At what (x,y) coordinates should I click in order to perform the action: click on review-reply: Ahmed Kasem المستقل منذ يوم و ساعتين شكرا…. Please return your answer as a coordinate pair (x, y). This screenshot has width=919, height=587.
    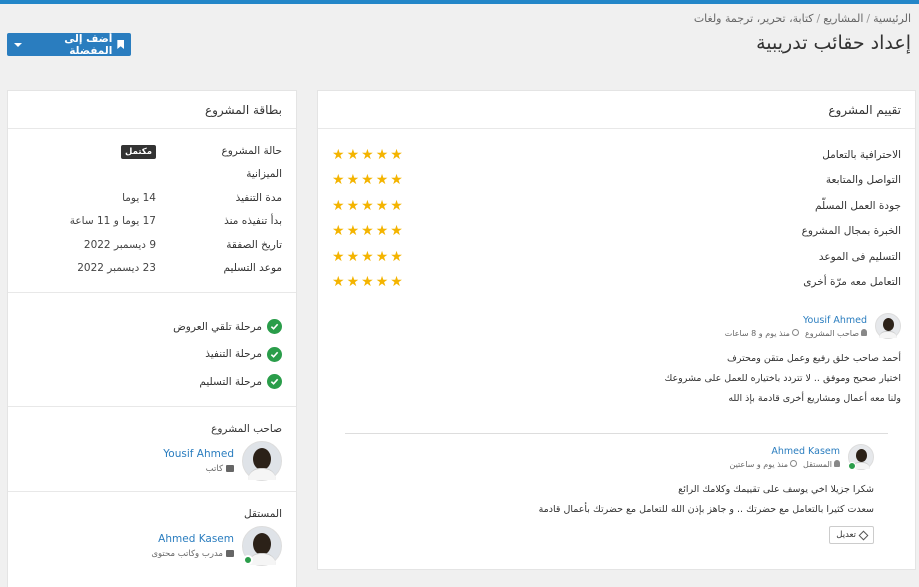
    Looking at the image, I should click on (616, 488).